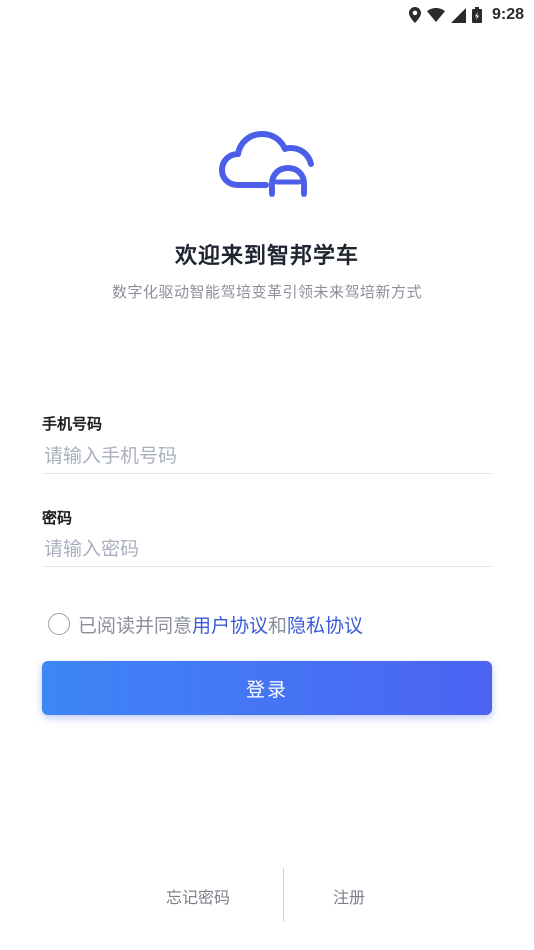  Describe the element at coordinates (267, 688) in the screenshot. I see `login-button: 登录` at that location.